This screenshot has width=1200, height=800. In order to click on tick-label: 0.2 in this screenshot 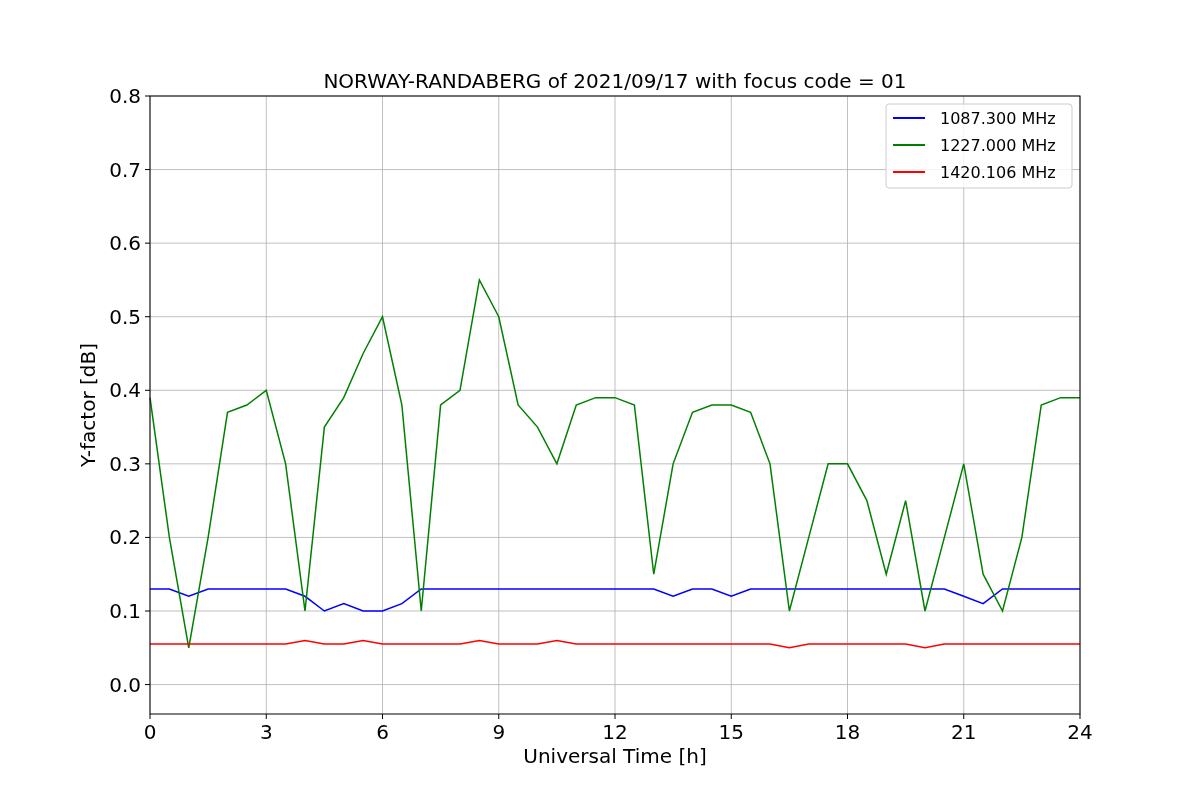, I will do `click(125, 537)`.